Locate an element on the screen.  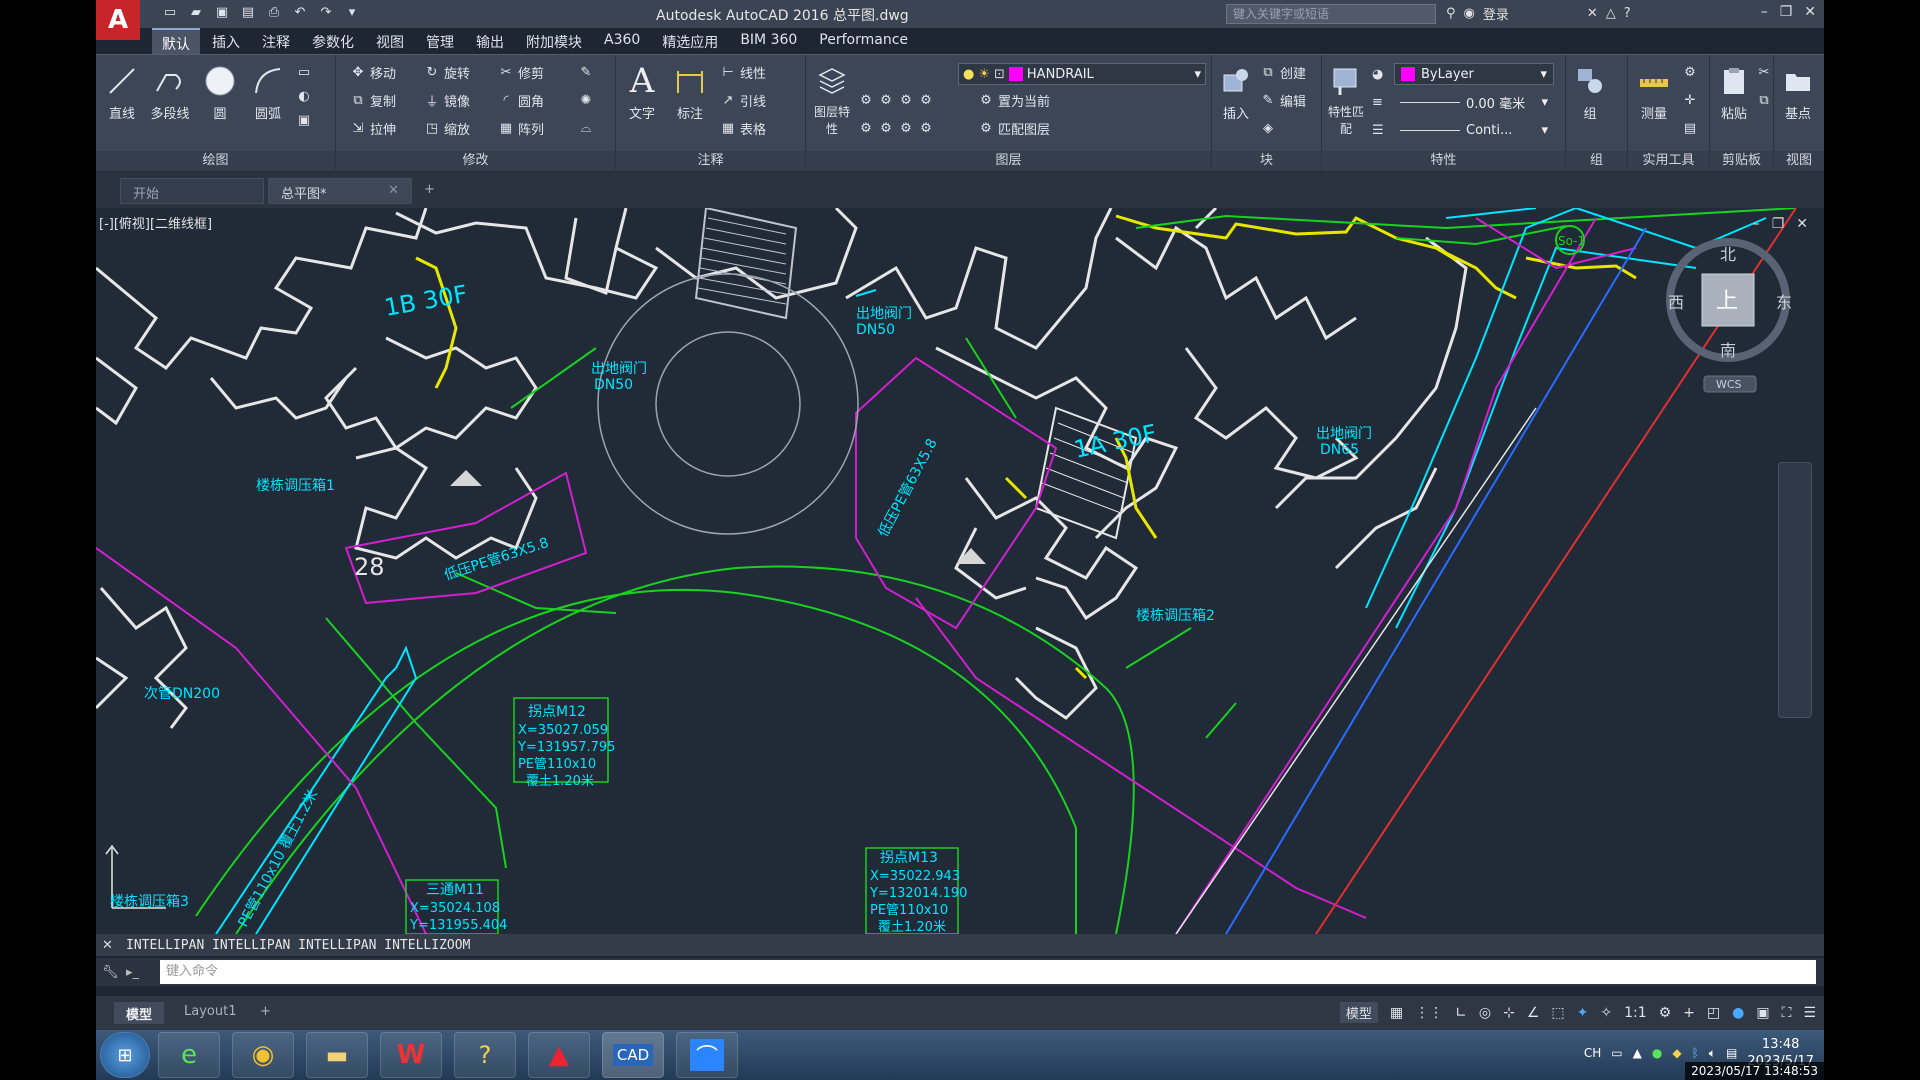
panel-view-title: 视图 is located at coordinates (1799, 161).